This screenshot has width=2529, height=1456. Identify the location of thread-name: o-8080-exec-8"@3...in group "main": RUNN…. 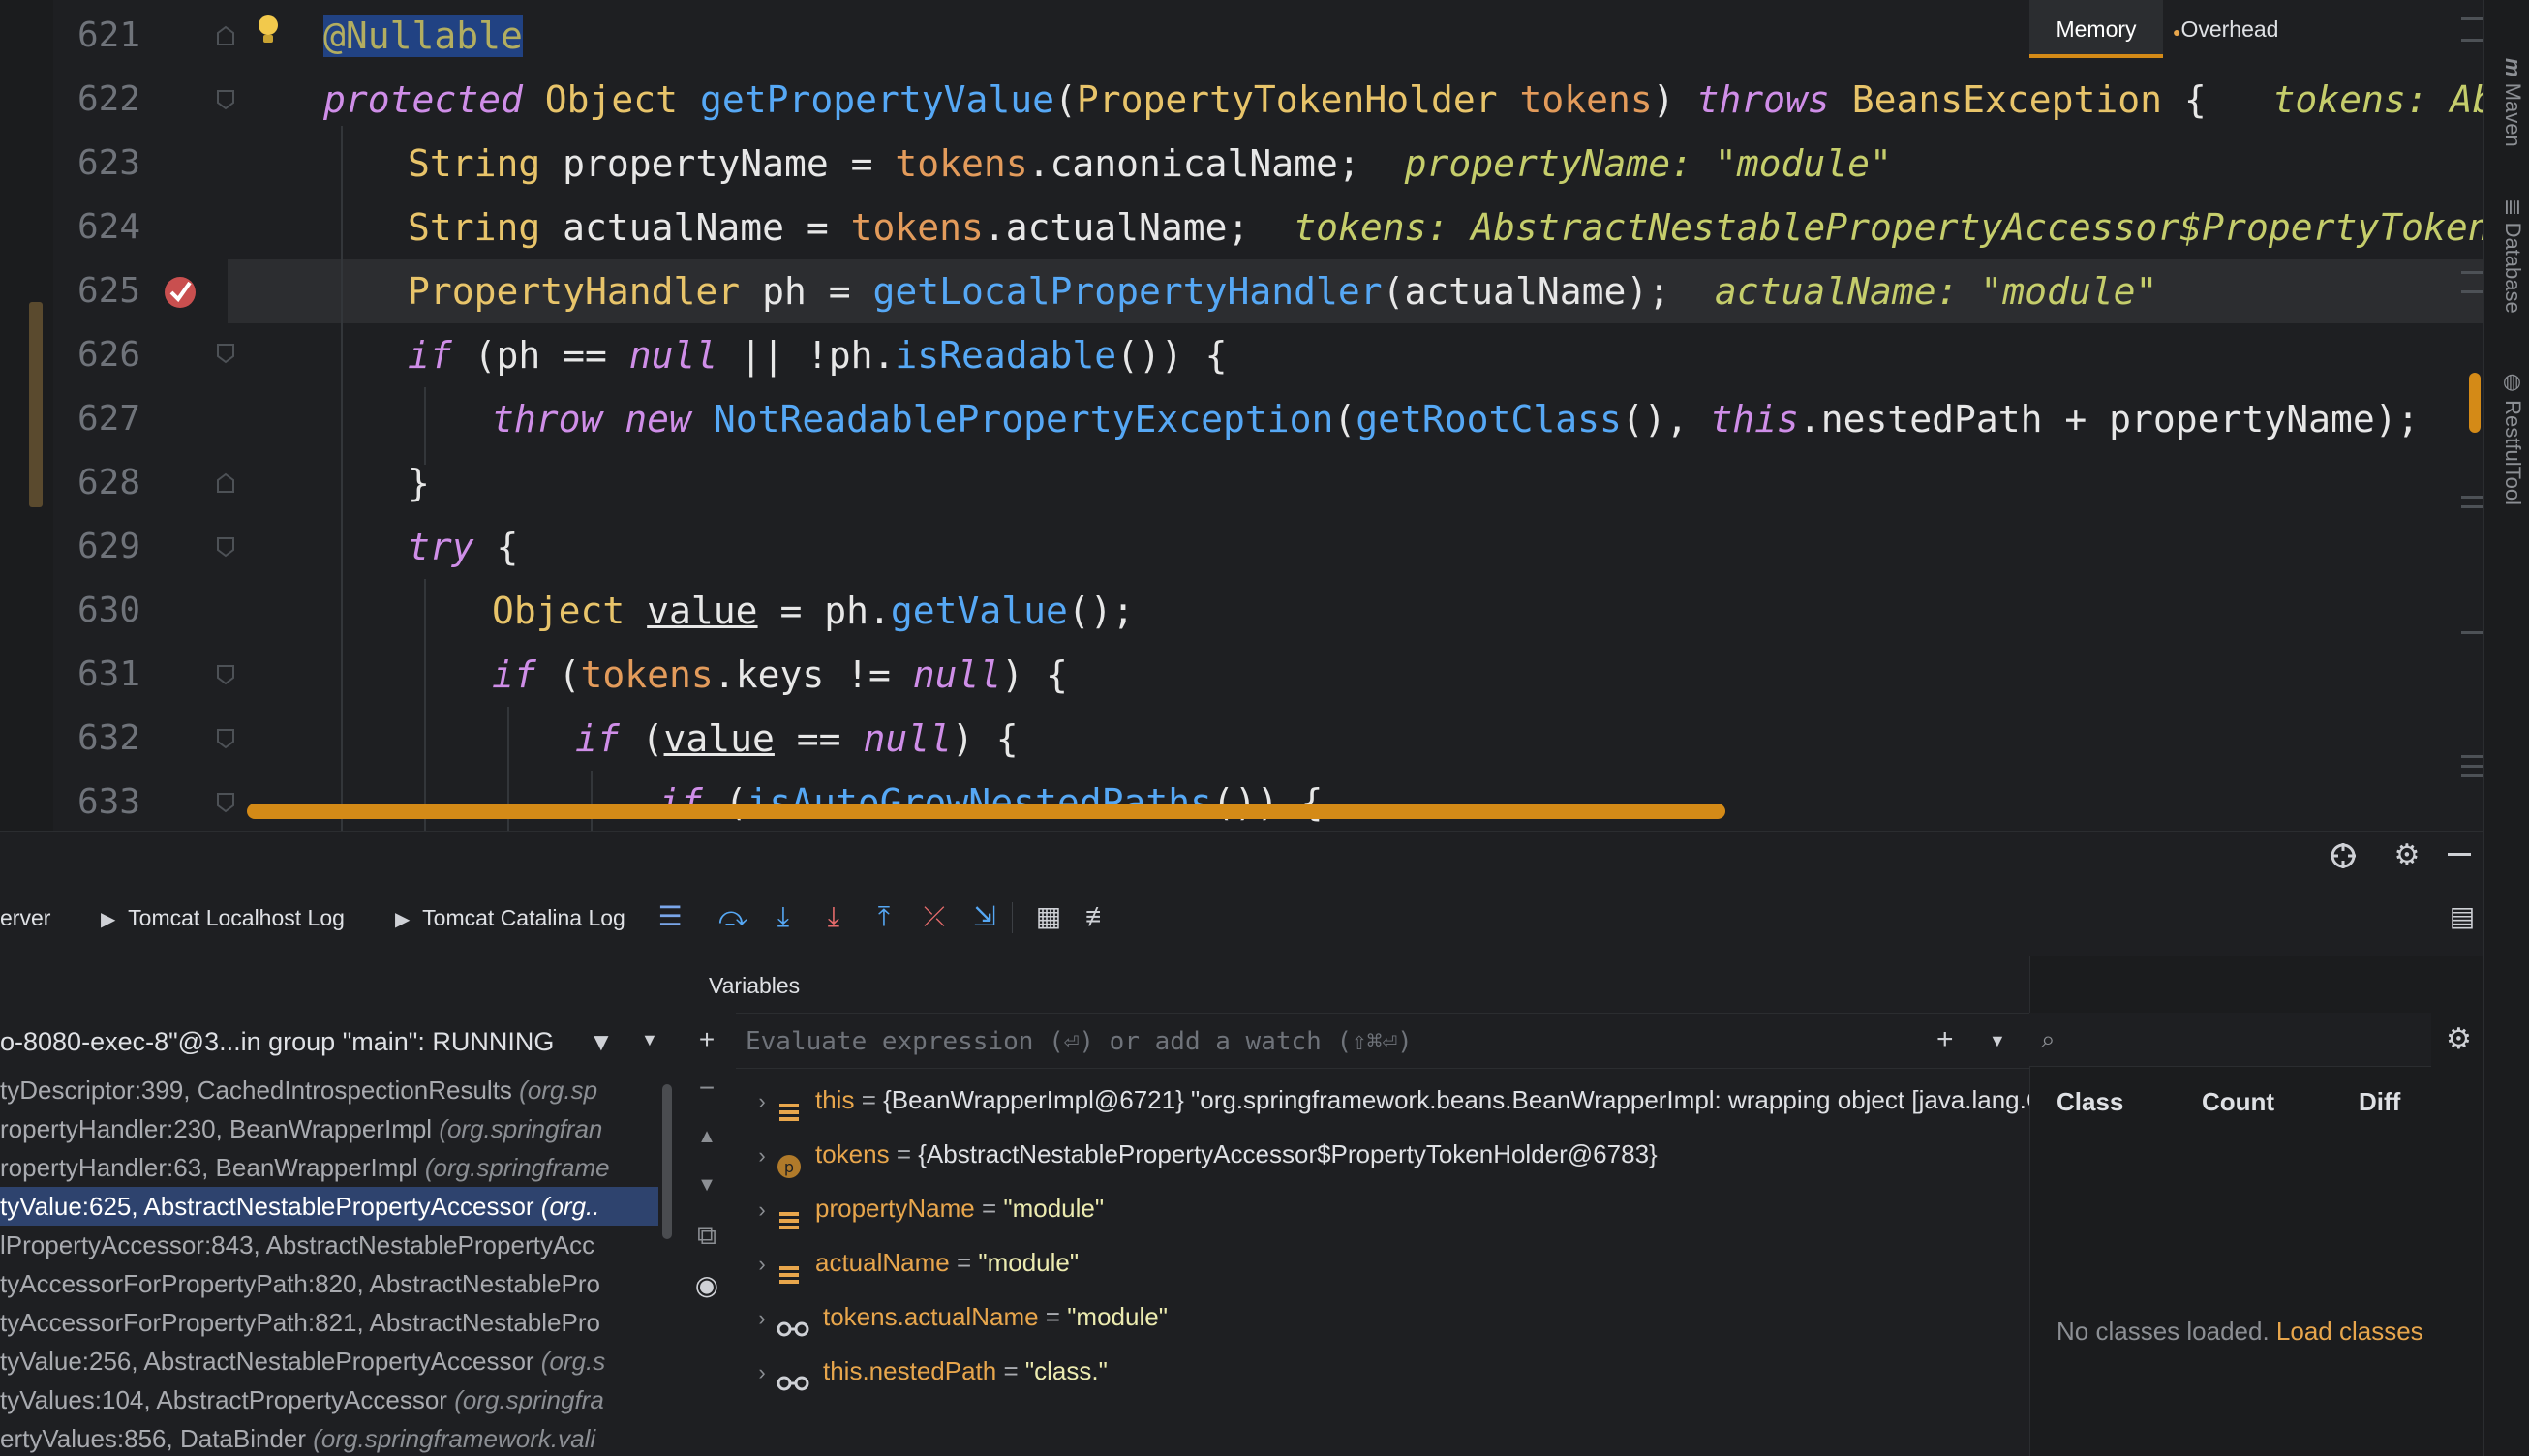
(277, 1042).